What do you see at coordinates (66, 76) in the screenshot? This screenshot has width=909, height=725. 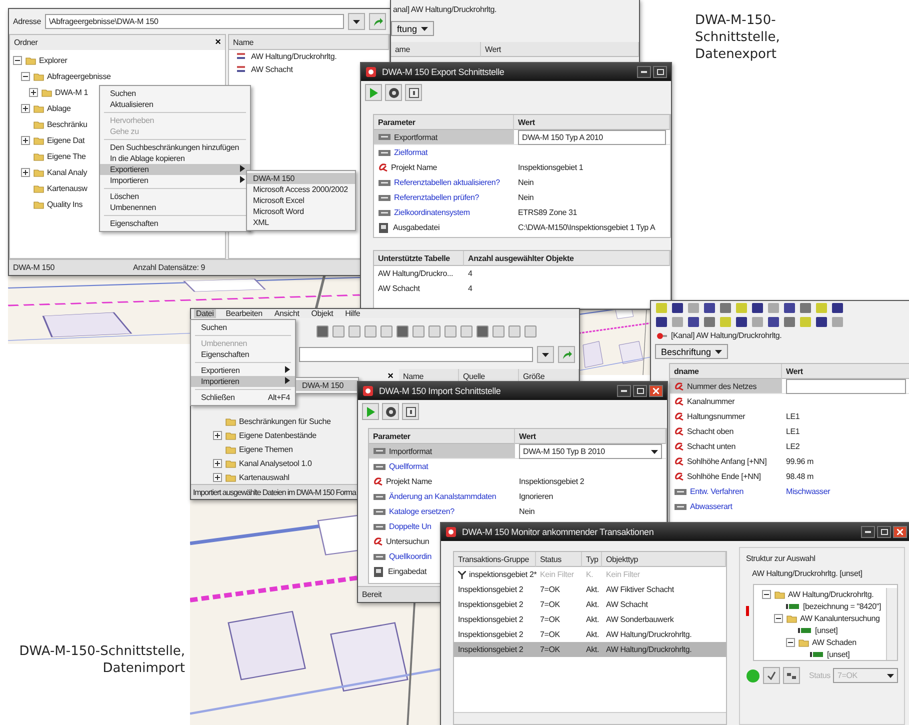 I see `tree-item: Abfrageergebnisse` at bounding box center [66, 76].